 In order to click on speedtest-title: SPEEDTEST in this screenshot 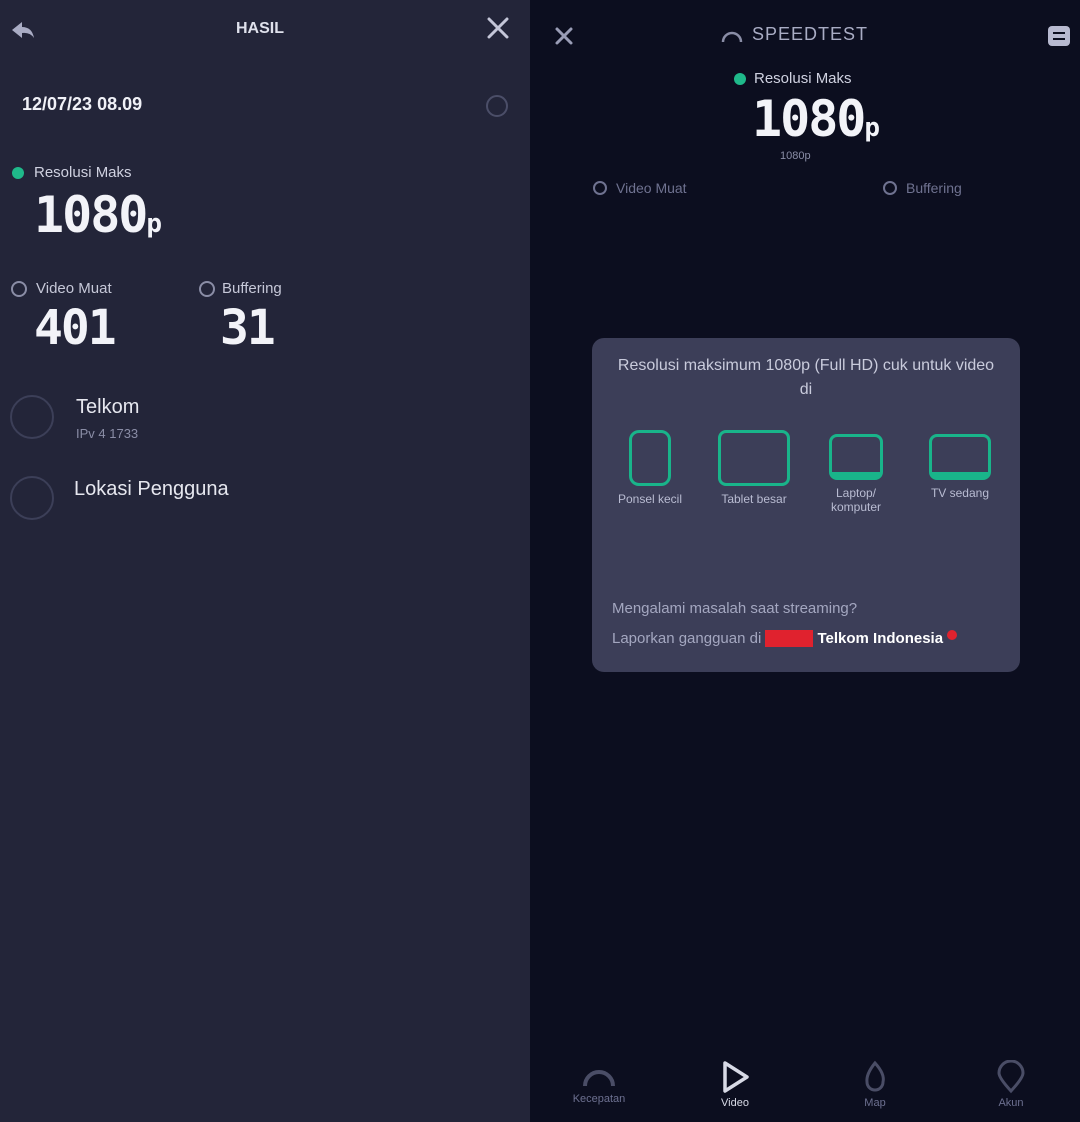, I will do `click(810, 34)`.